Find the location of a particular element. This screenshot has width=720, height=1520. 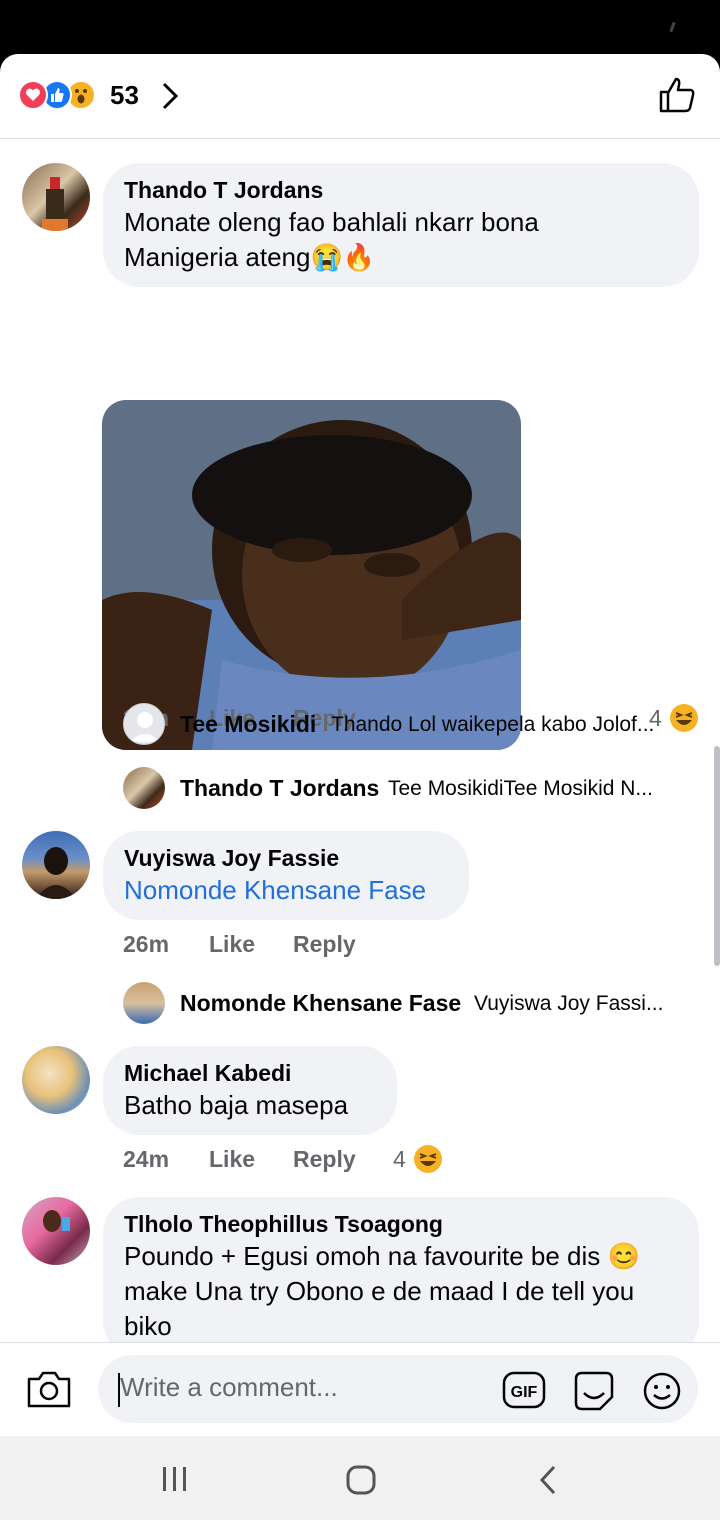

comment-author: Michael Kabedi is located at coordinates (249, 1073).